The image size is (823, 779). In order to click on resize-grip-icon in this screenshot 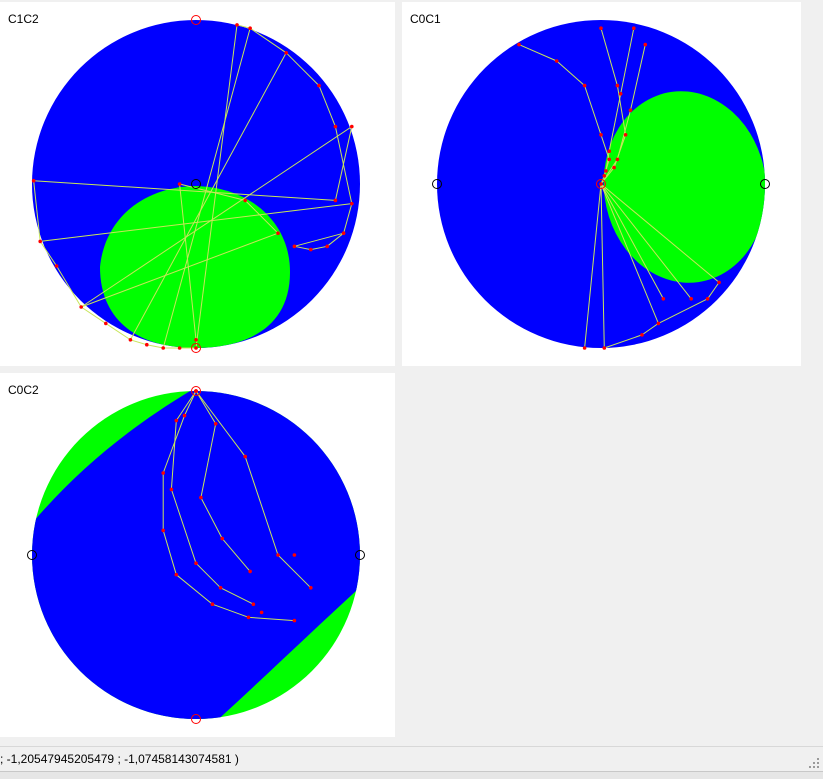, I will do `click(814, 763)`.